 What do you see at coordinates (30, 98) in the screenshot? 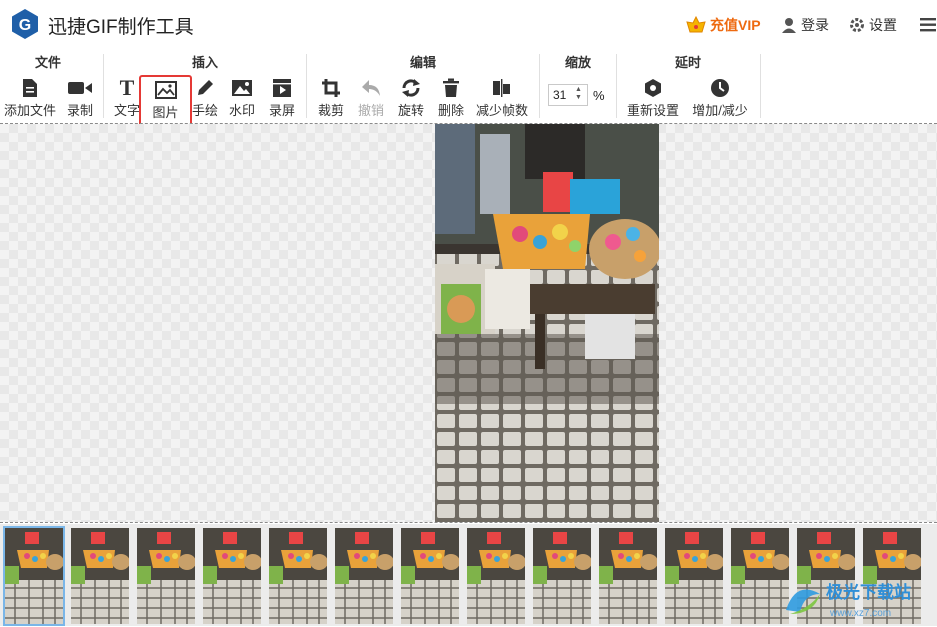
I see `add-file-button: 添加文件` at bounding box center [30, 98].